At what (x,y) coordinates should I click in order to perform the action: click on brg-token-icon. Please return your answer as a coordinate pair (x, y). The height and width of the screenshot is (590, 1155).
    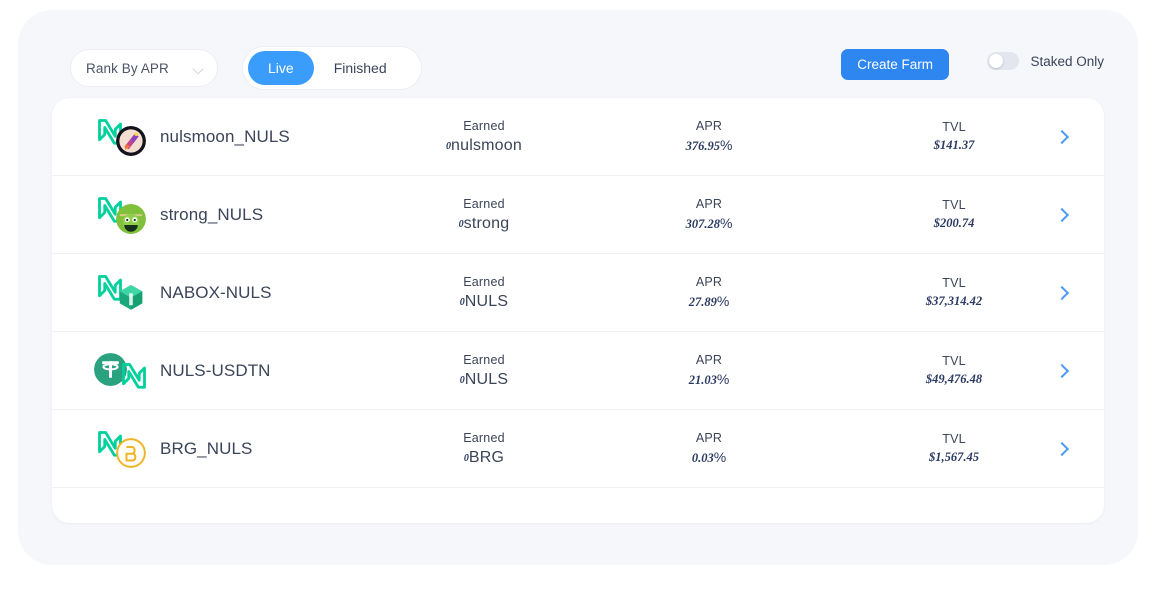
    Looking at the image, I should click on (131, 453).